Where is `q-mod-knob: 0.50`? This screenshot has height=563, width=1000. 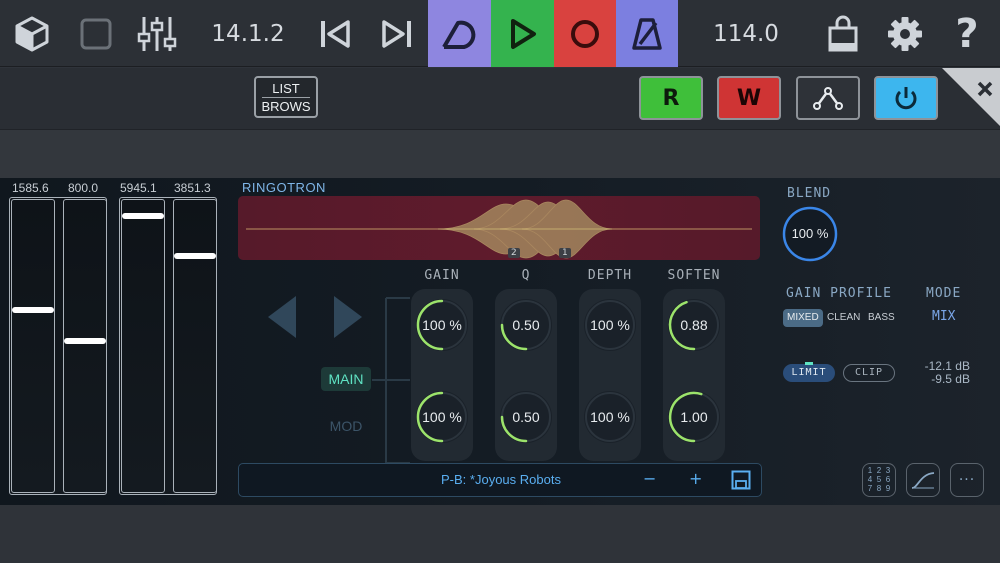 q-mod-knob: 0.50 is located at coordinates (526, 417).